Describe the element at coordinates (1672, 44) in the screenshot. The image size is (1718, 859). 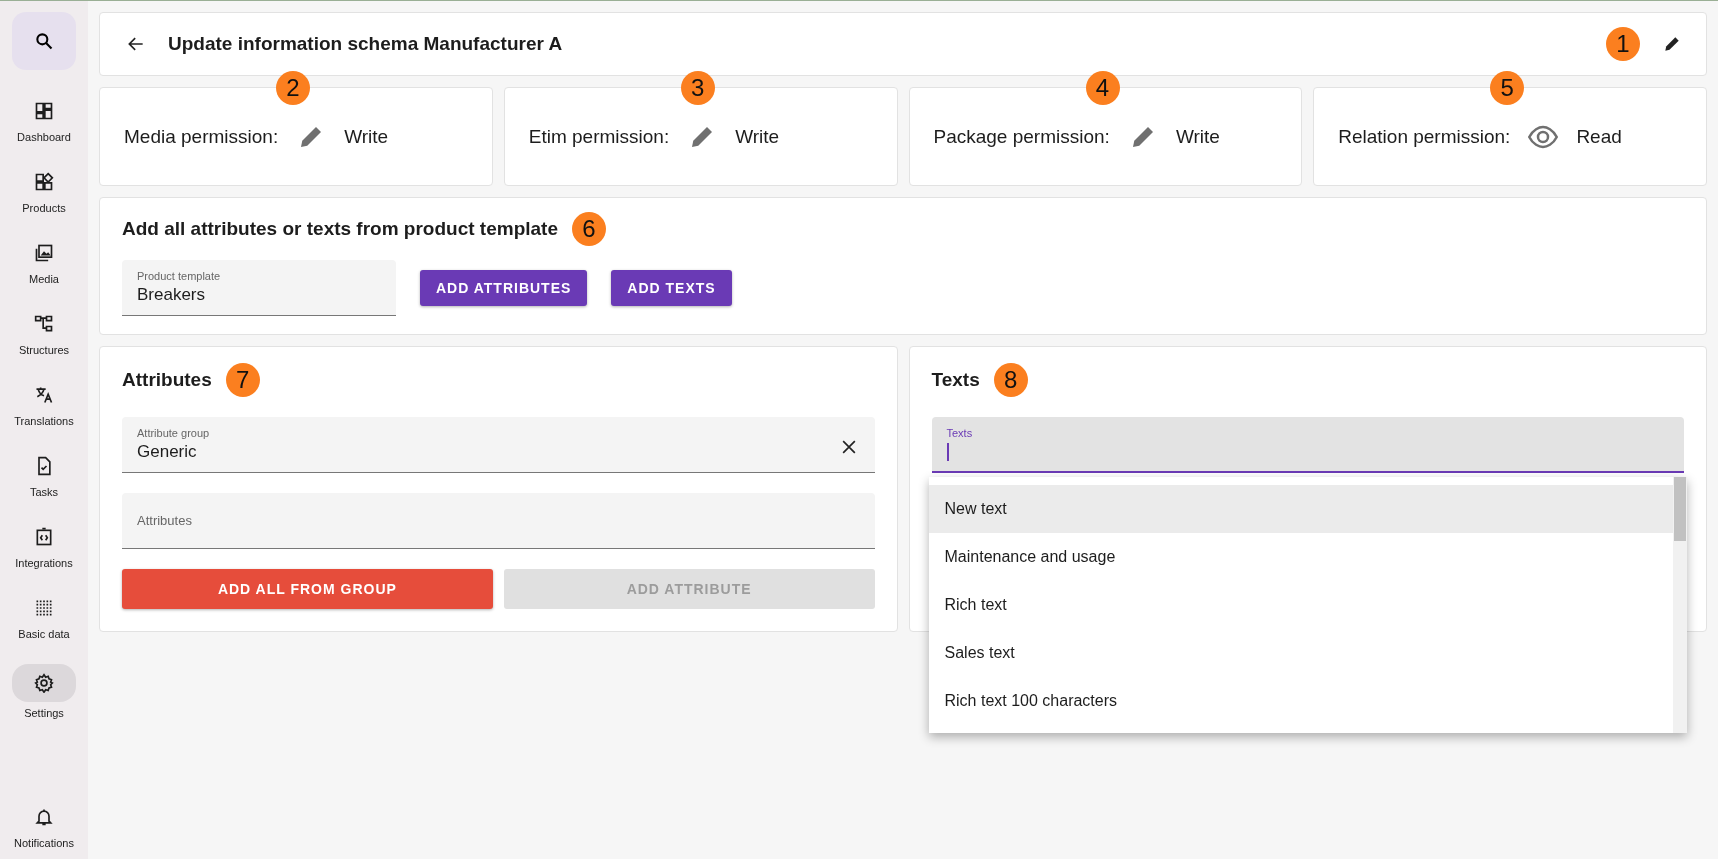
I see `pencil-icon` at that location.